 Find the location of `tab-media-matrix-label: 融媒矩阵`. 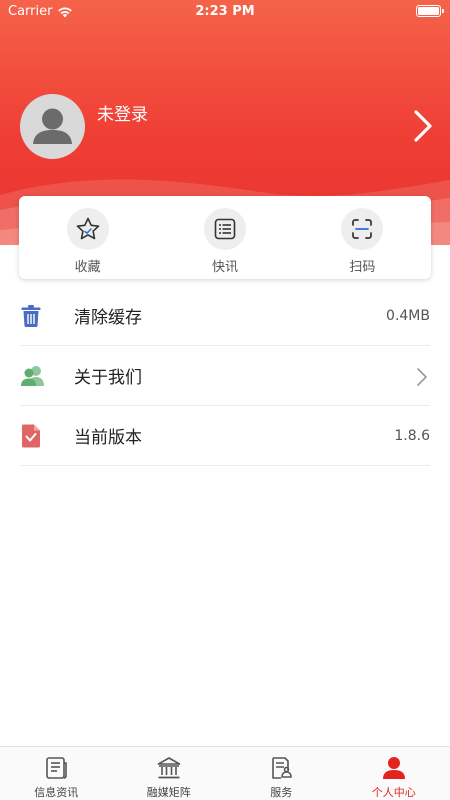

tab-media-matrix-label: 融媒矩阵 is located at coordinates (168, 792).